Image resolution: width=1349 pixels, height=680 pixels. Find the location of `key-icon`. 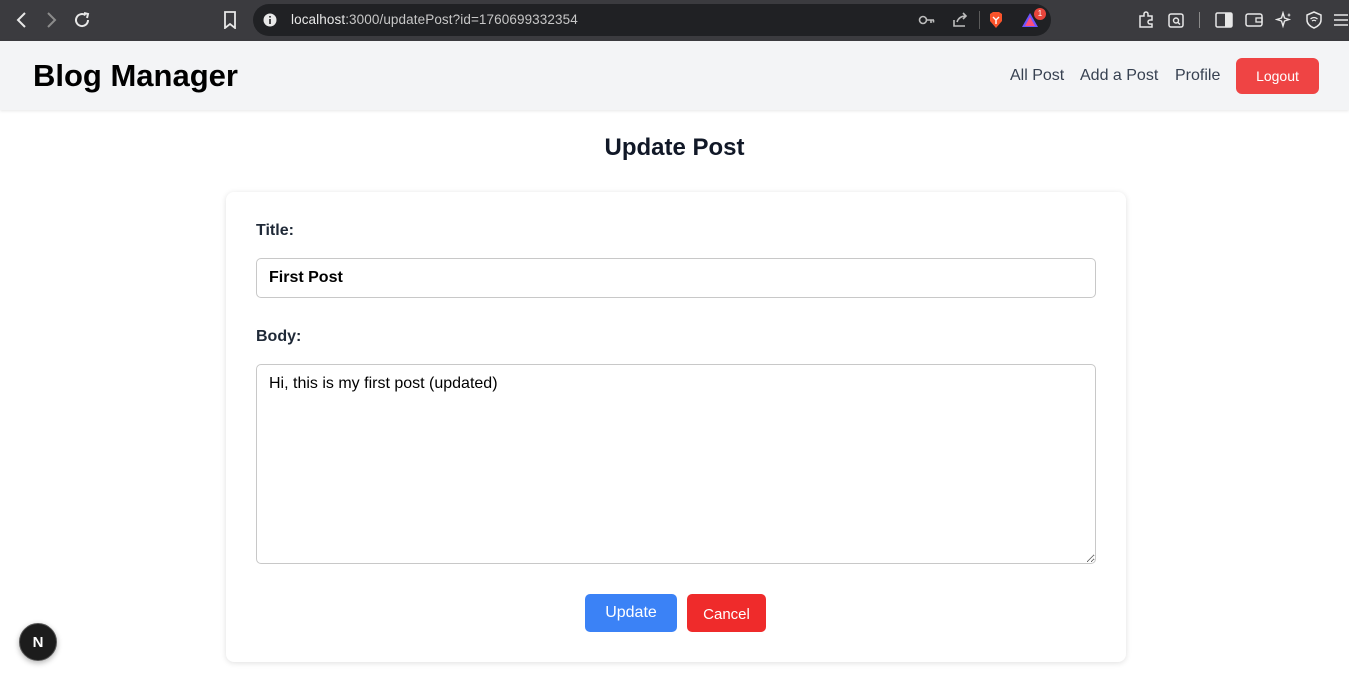

key-icon is located at coordinates (927, 20).